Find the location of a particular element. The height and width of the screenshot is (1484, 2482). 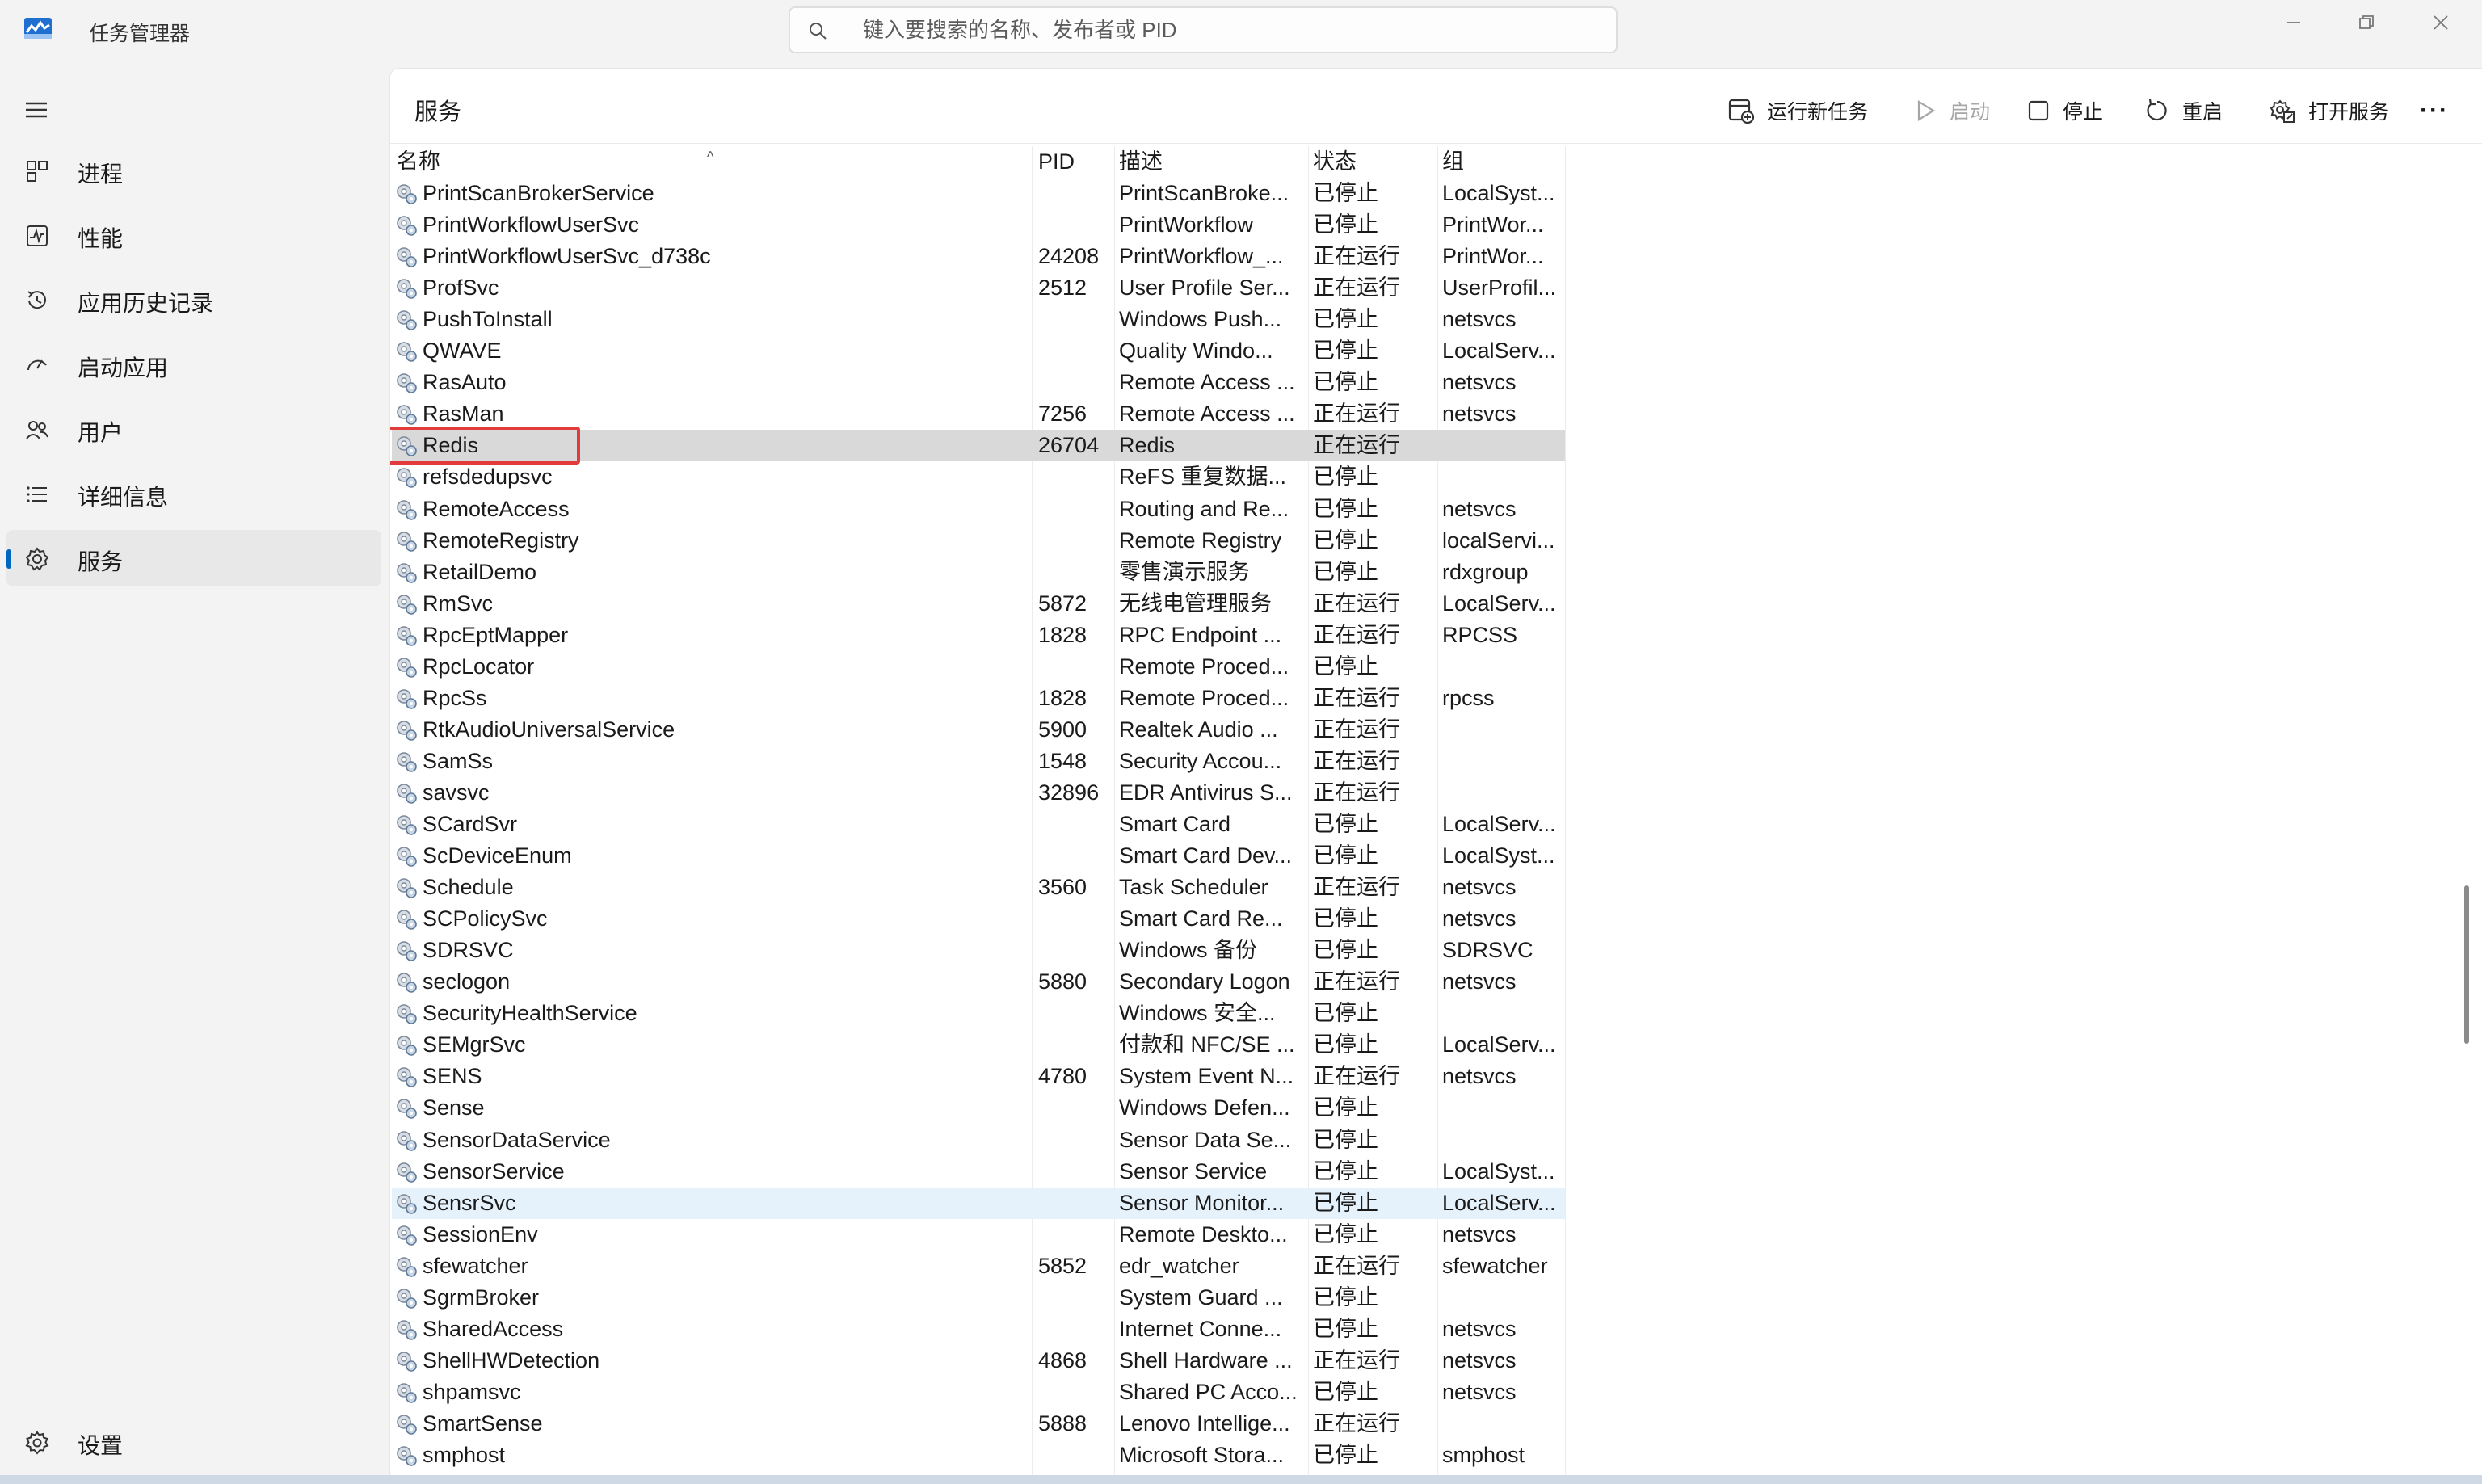

cell-desc: 零售演示服务 is located at coordinates (1184, 571).